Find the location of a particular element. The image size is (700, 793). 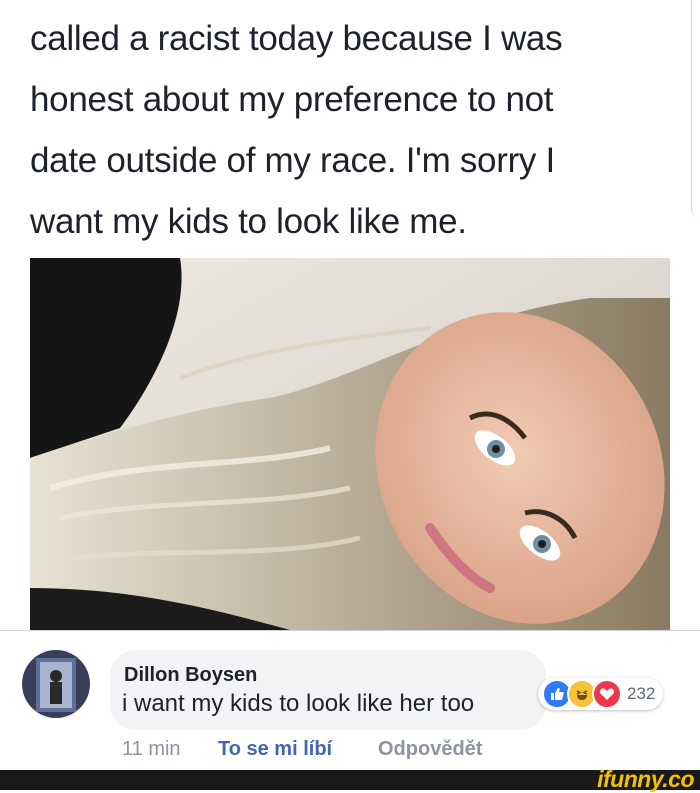

comment-time: 11 min is located at coordinates (151, 749).